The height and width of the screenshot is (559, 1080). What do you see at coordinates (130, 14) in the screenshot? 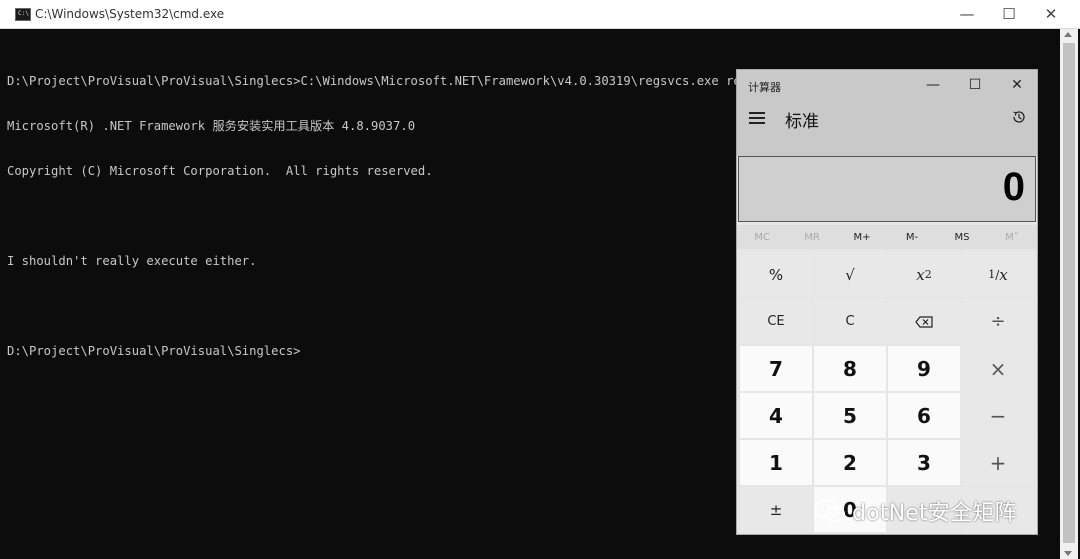
I see `cmd-window-title: C:\Windows\System32\cmd.exe` at bounding box center [130, 14].